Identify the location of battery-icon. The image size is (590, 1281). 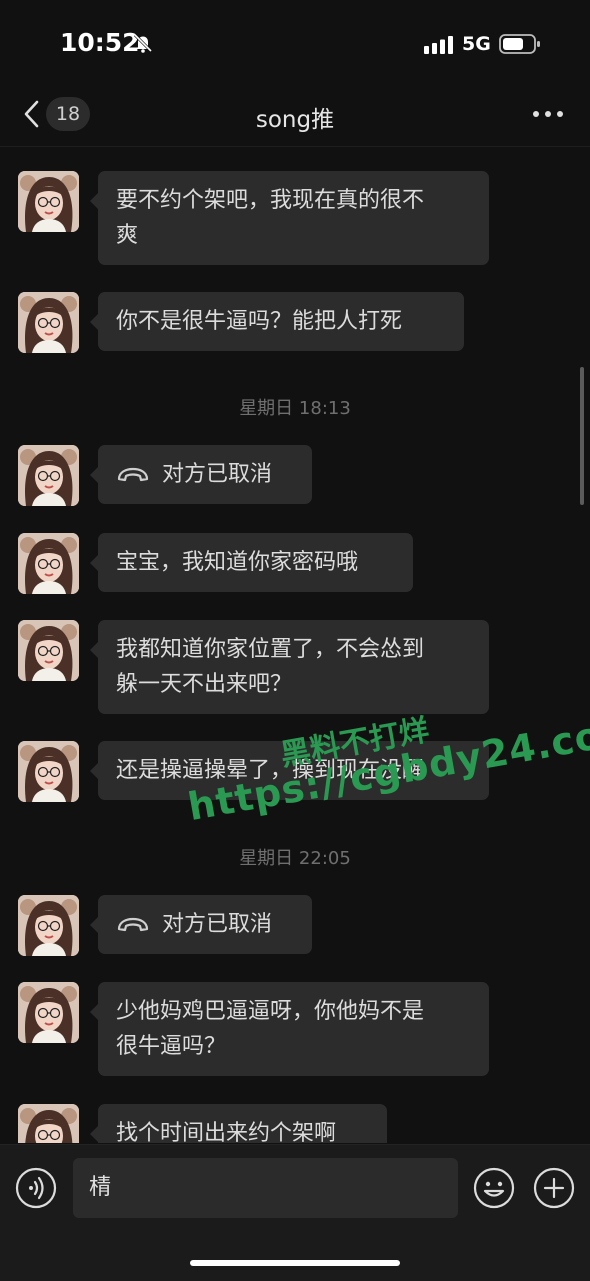
(519, 44).